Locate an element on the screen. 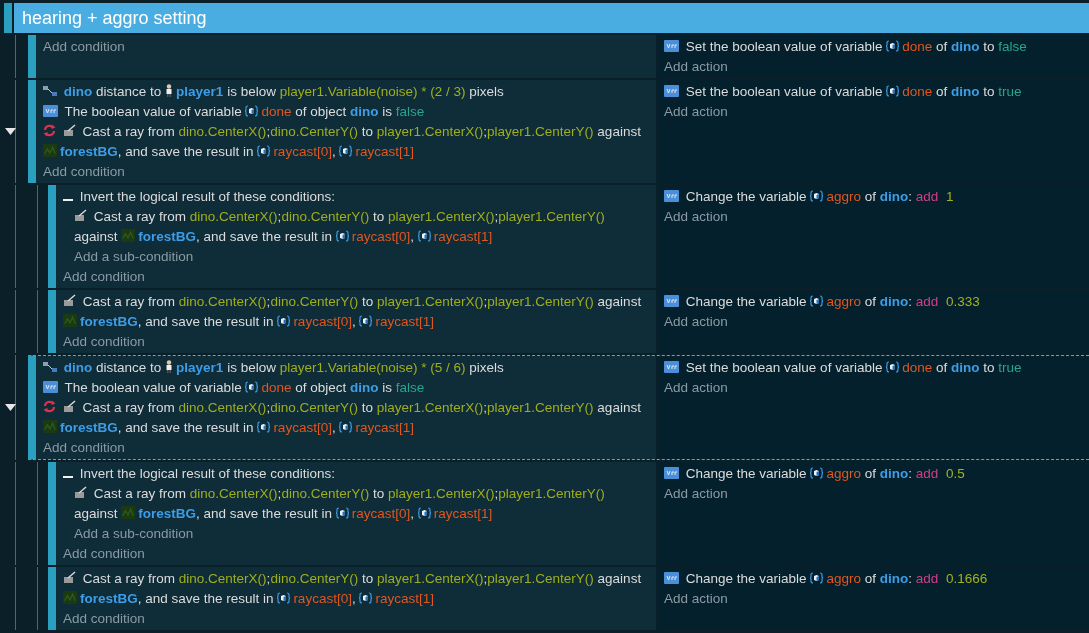  expression: 0.5 is located at coordinates (955, 473).